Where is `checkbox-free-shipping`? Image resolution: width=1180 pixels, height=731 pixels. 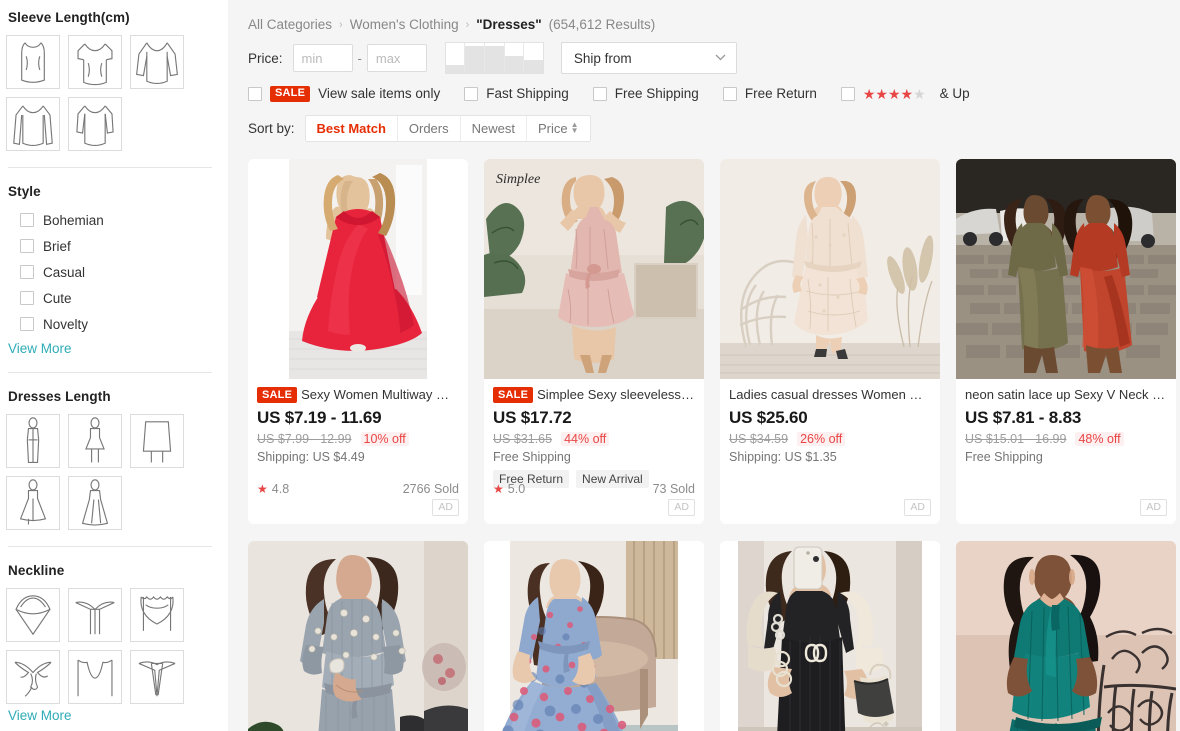
checkbox-free-shipping is located at coordinates (599, 93).